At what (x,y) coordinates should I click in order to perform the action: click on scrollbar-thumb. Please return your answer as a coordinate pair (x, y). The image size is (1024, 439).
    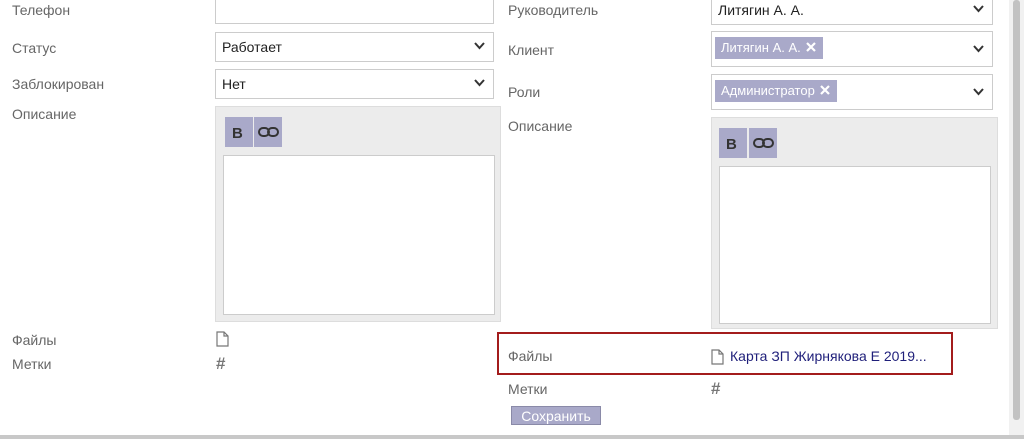
    Looking at the image, I should click on (1016, 210).